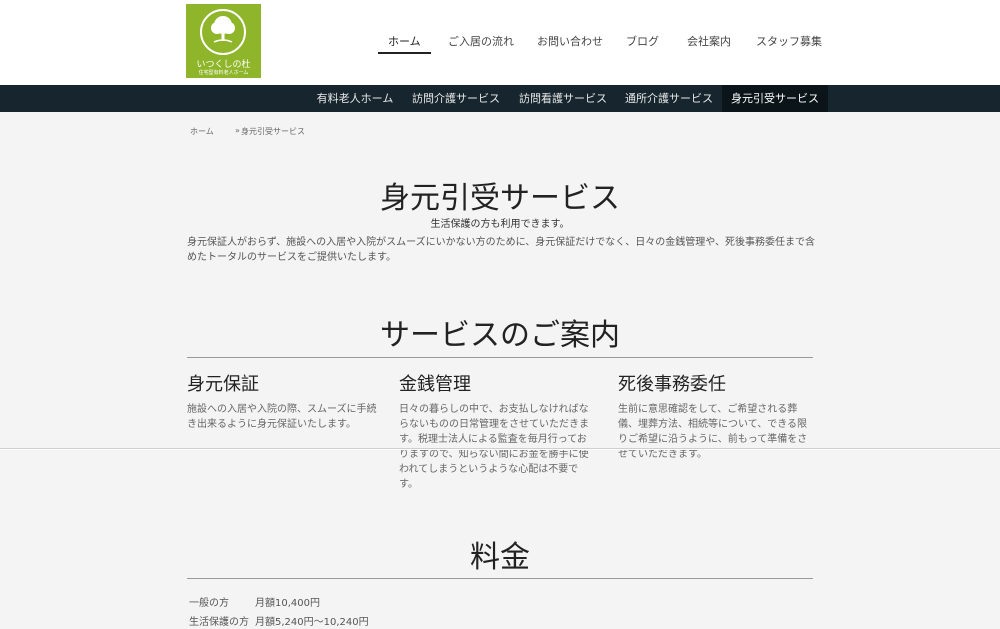 The image size is (1000, 629). I want to click on price-label: 一般の方, so click(209, 603).